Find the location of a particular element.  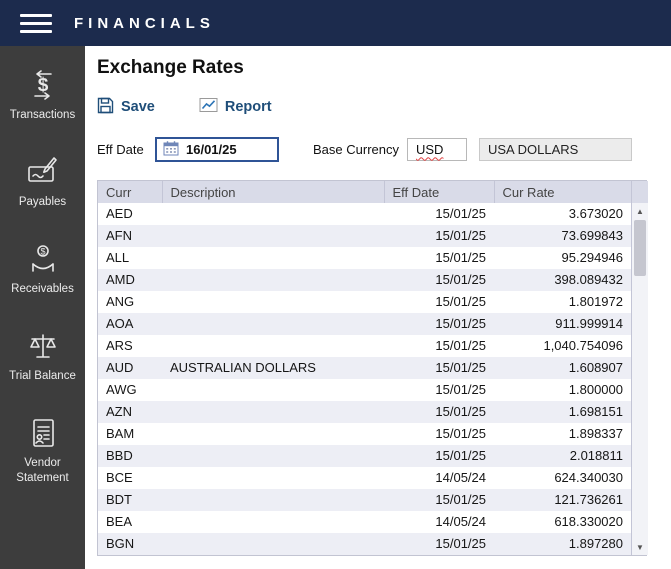

cell-curr: ANG is located at coordinates (120, 301).